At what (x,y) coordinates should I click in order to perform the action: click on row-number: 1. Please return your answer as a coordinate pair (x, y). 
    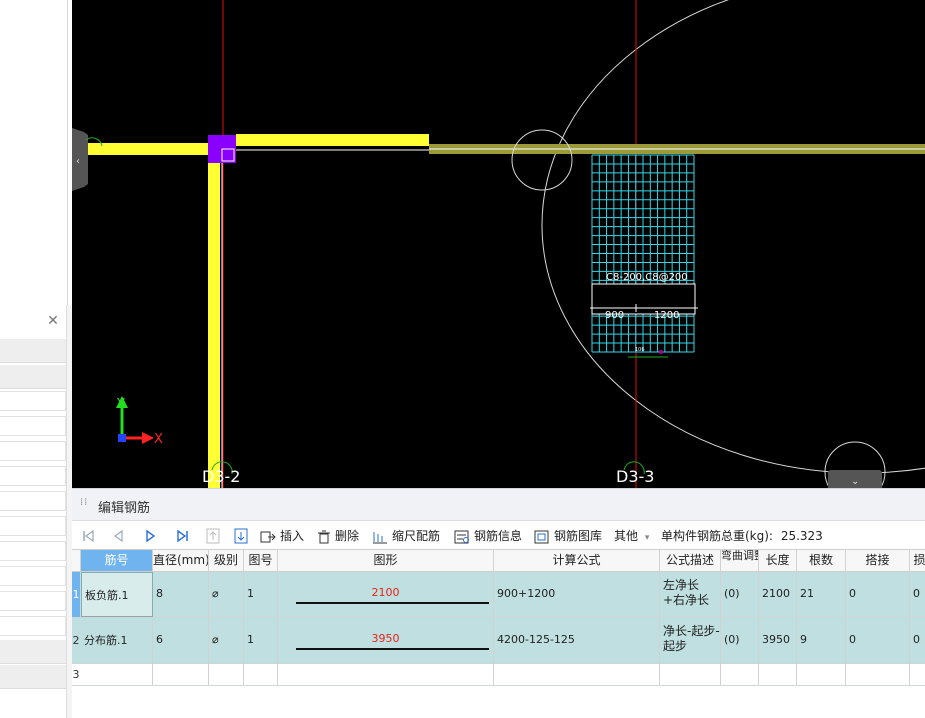
    Looking at the image, I should click on (76, 594).